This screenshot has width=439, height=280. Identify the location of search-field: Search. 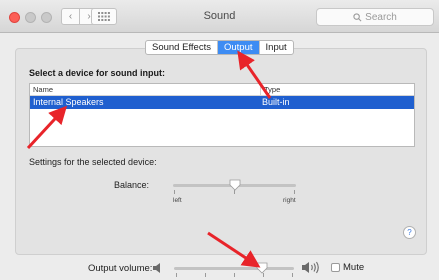
(375, 17).